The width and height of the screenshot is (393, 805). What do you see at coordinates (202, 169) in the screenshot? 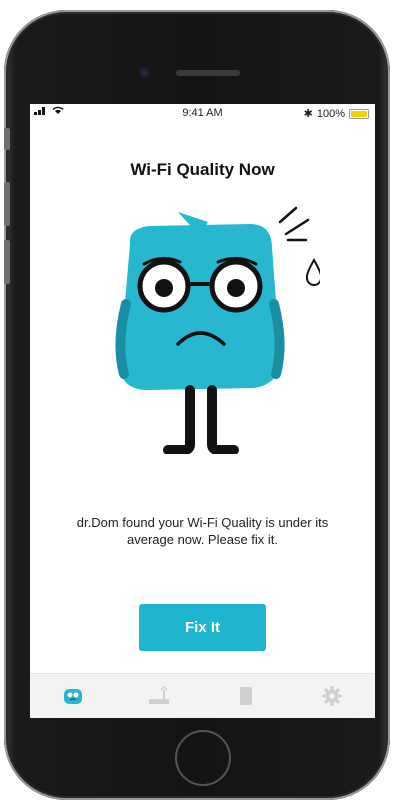
I see `page-title: Wi-Fi Quality Now` at bounding box center [202, 169].